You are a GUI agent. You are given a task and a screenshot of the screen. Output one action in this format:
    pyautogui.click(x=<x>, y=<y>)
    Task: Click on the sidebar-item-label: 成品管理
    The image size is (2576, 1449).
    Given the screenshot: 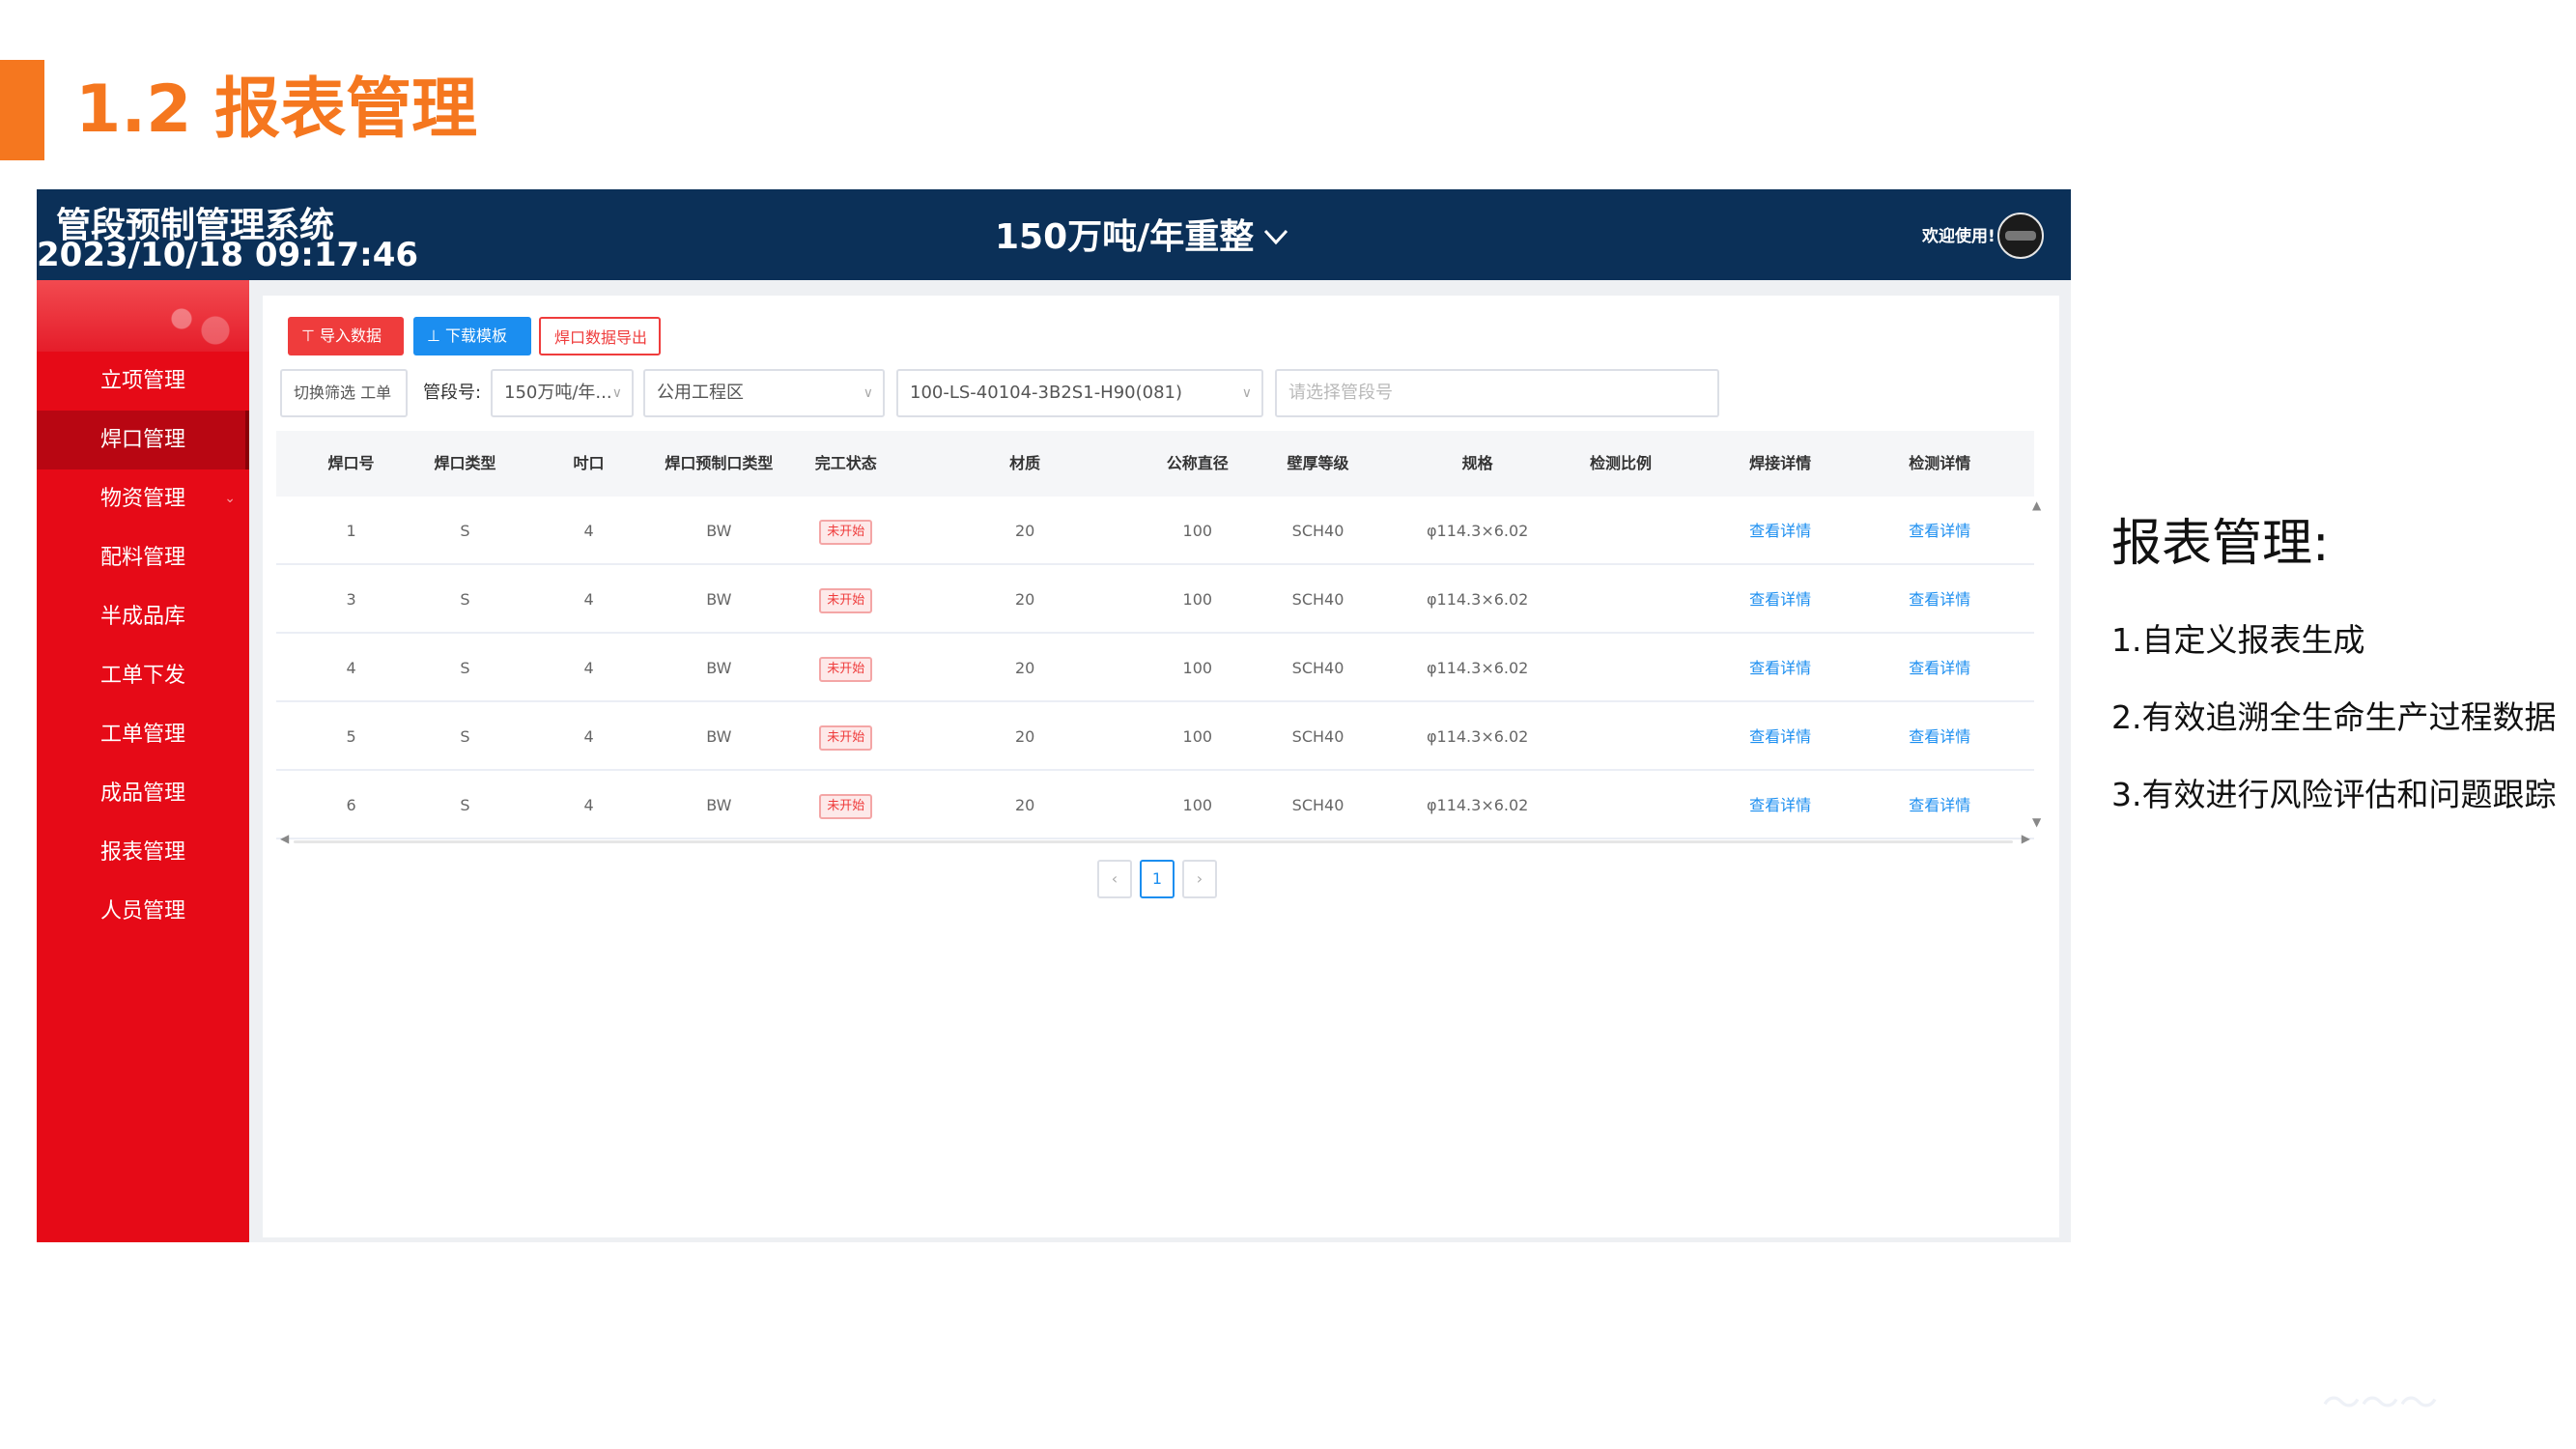 What is the action you would take?
    pyautogui.click(x=142, y=793)
    